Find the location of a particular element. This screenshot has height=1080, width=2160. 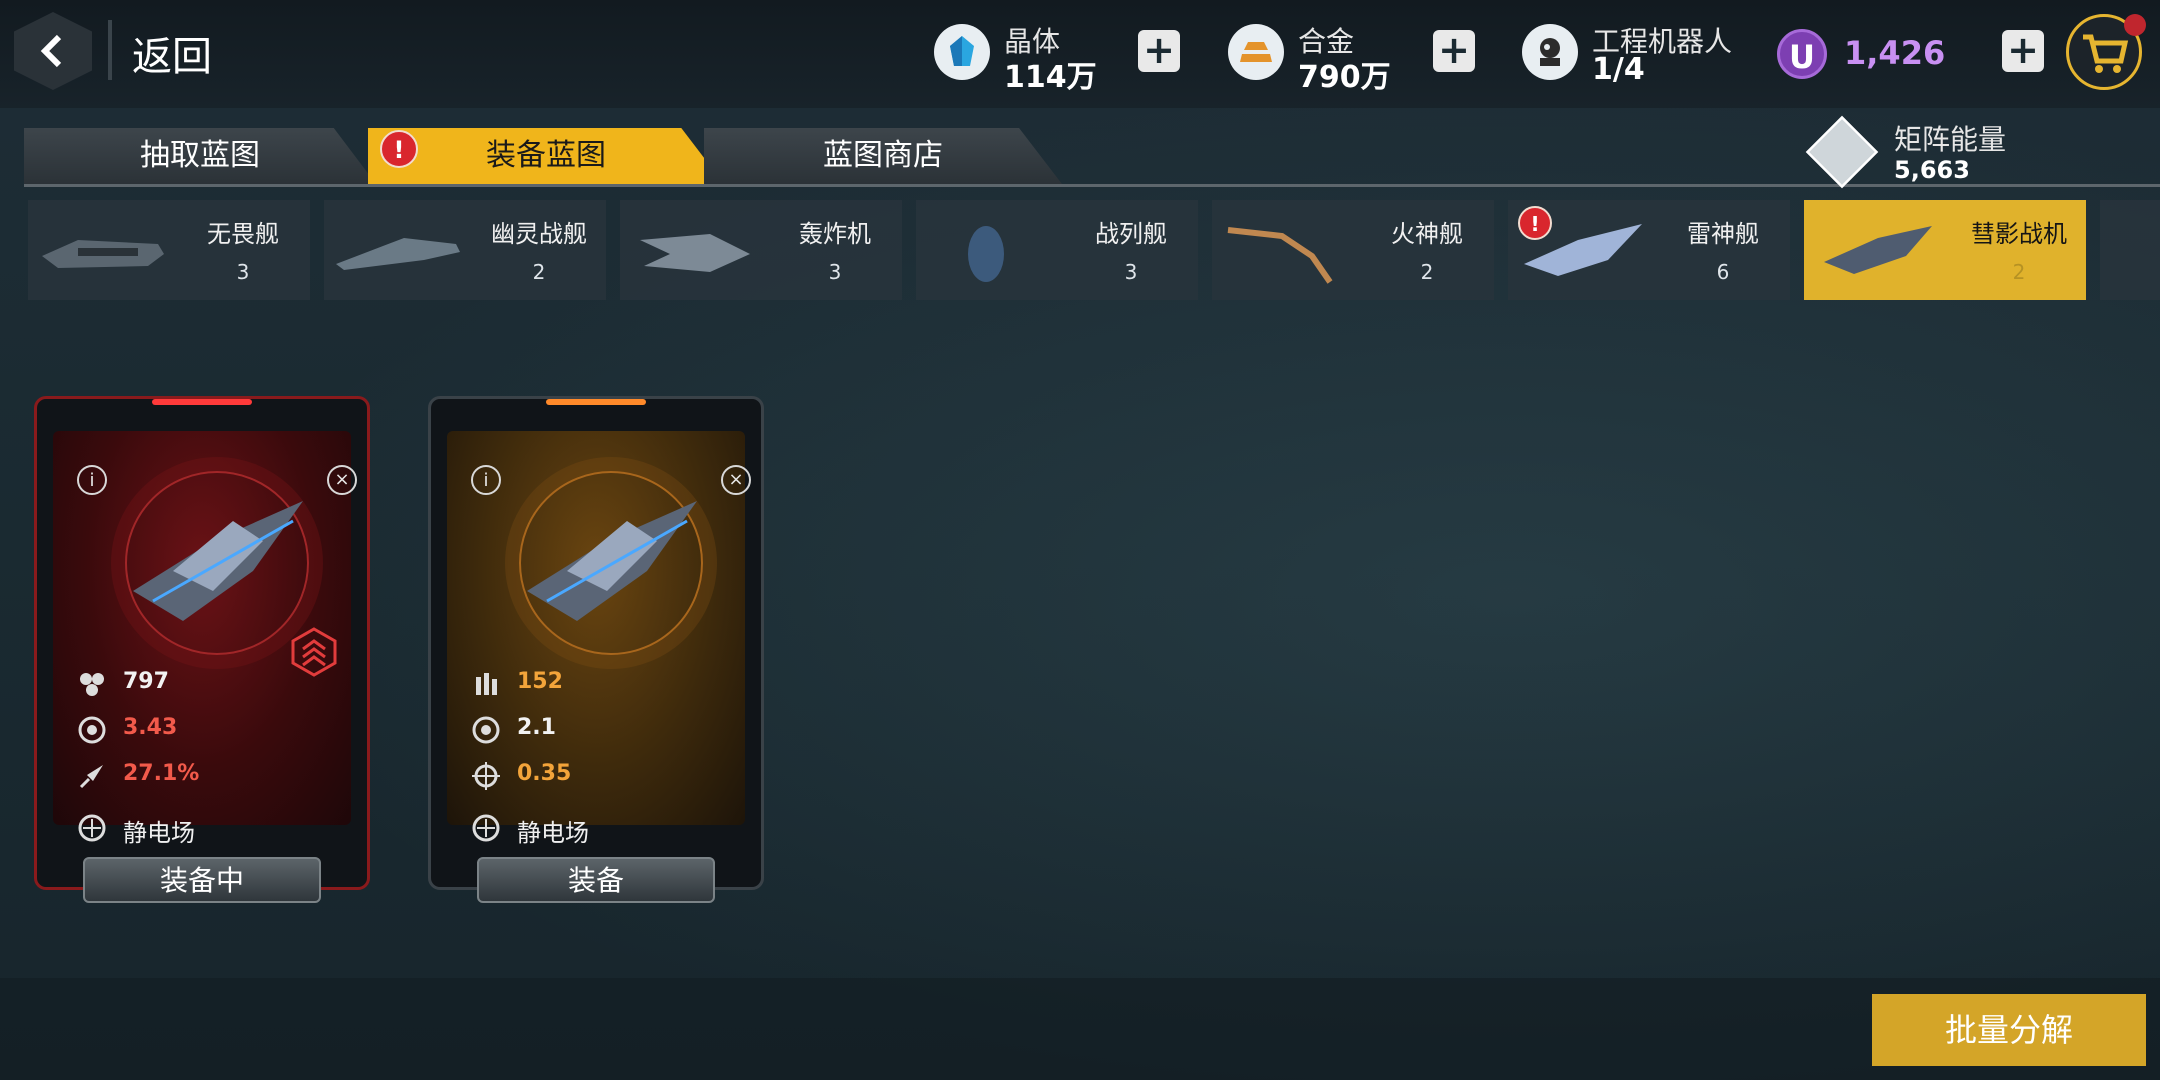

category-name: 无畏舰 is located at coordinates (243, 234).